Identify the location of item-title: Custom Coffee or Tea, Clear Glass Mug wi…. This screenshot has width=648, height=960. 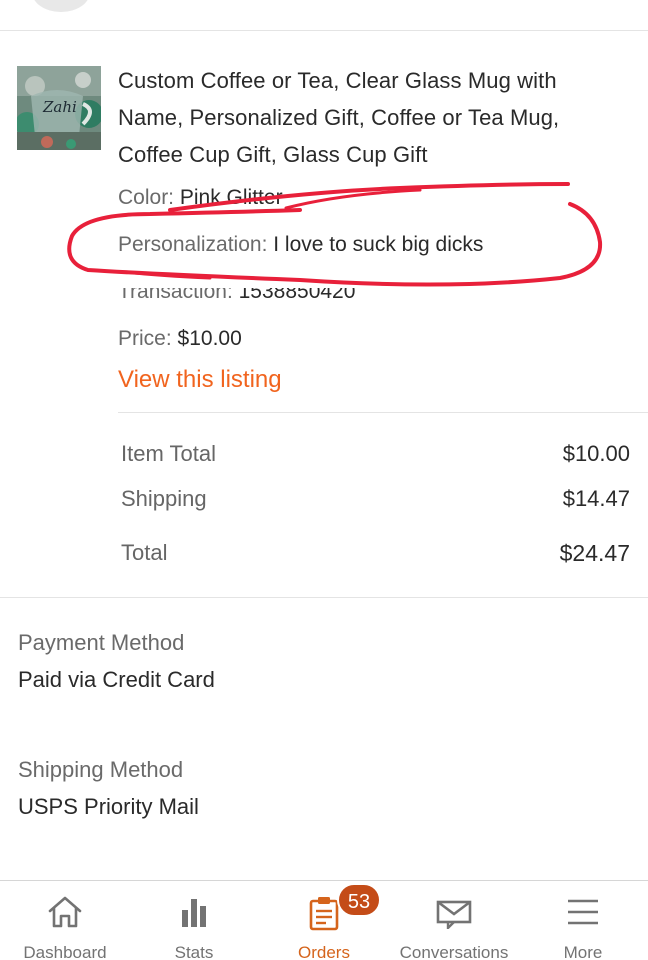
(353, 117).